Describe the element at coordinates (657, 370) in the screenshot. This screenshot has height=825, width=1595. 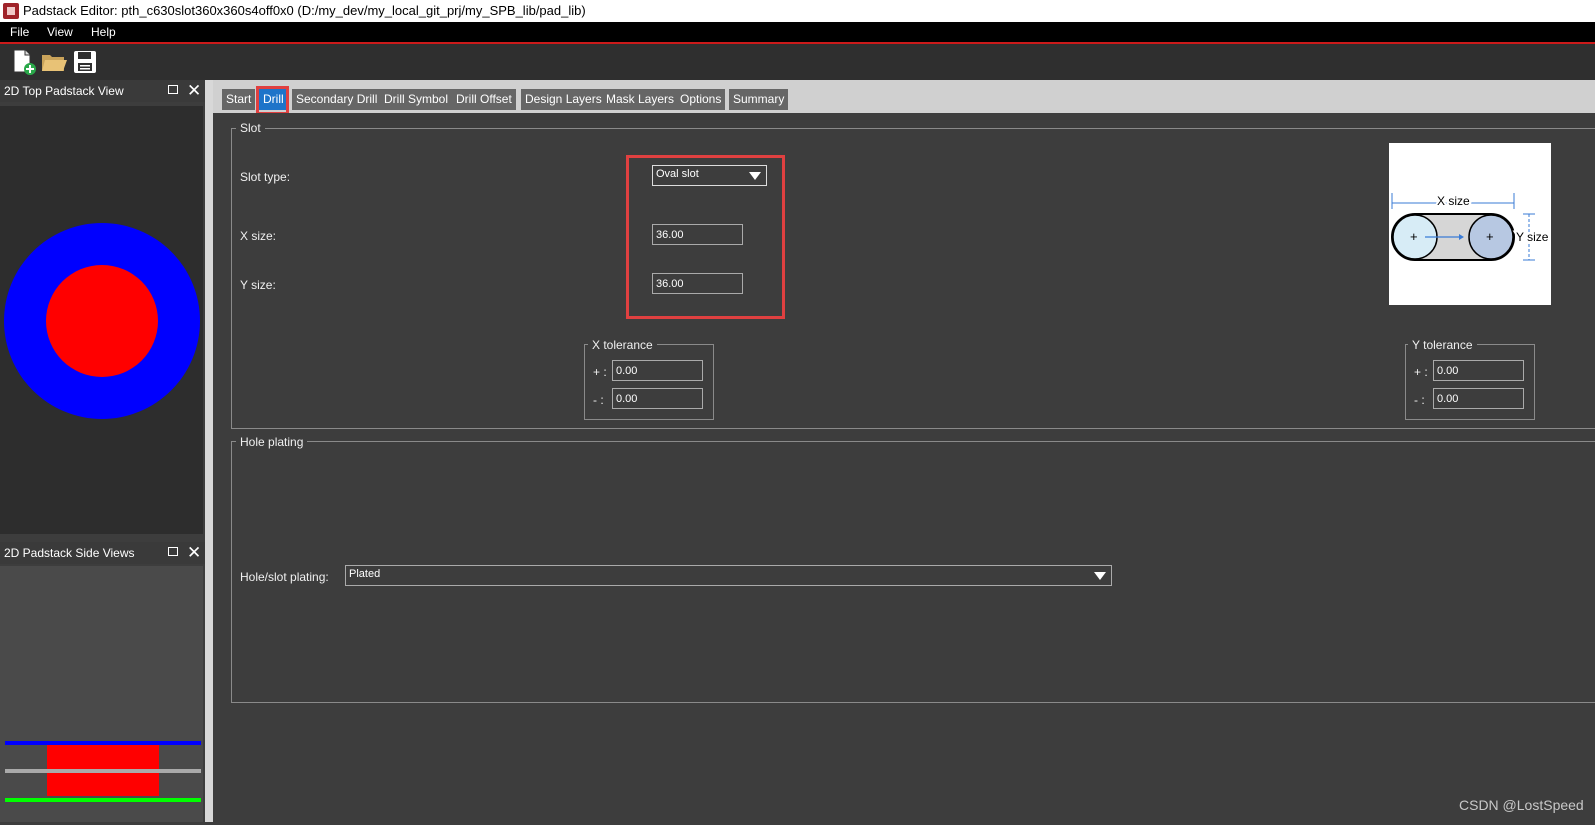
I see `x-tol-plus-input` at that location.